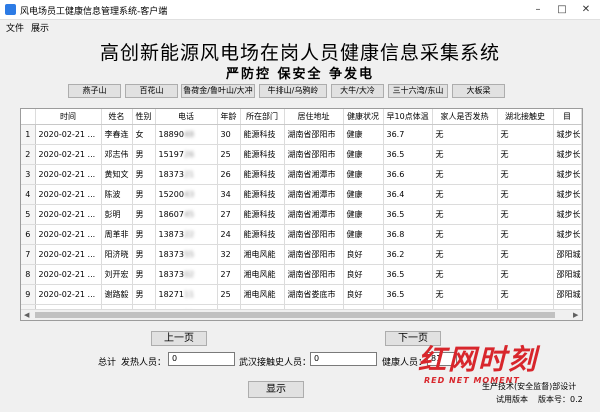 The width and height of the screenshot is (600, 412). Describe the element at coordinates (68, 117) in the screenshot. I see `column-header: 时间` at that location.